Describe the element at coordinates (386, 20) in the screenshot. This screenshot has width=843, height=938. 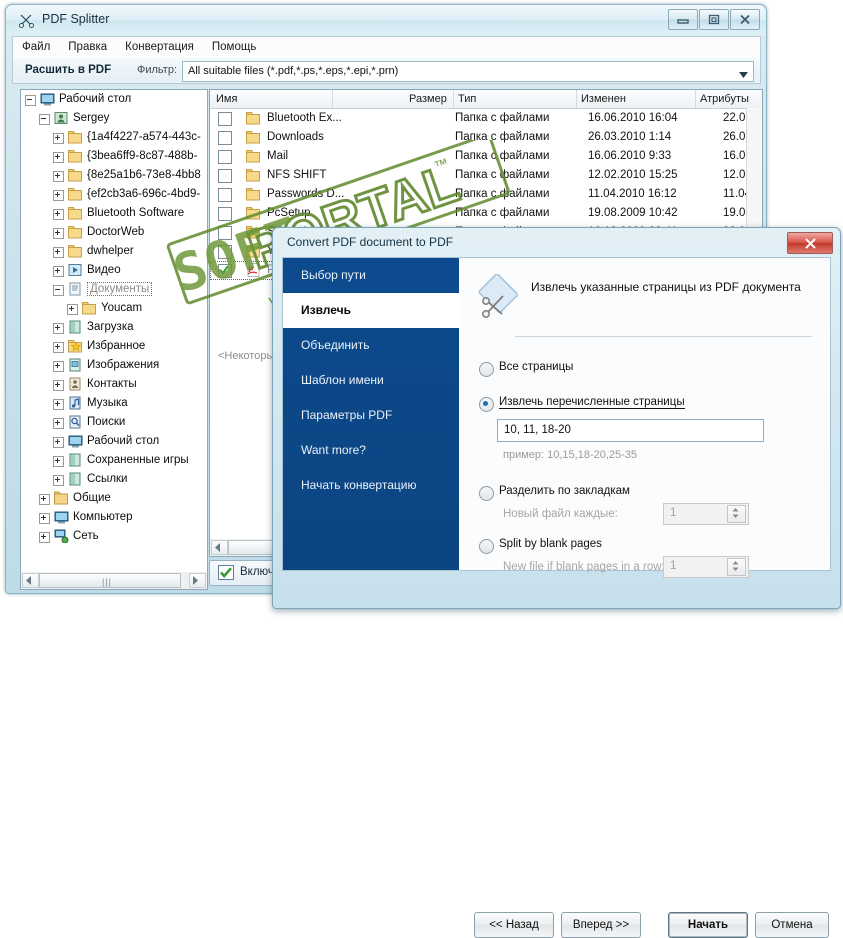
I see `main-titlebar: PDF Splitter` at that location.